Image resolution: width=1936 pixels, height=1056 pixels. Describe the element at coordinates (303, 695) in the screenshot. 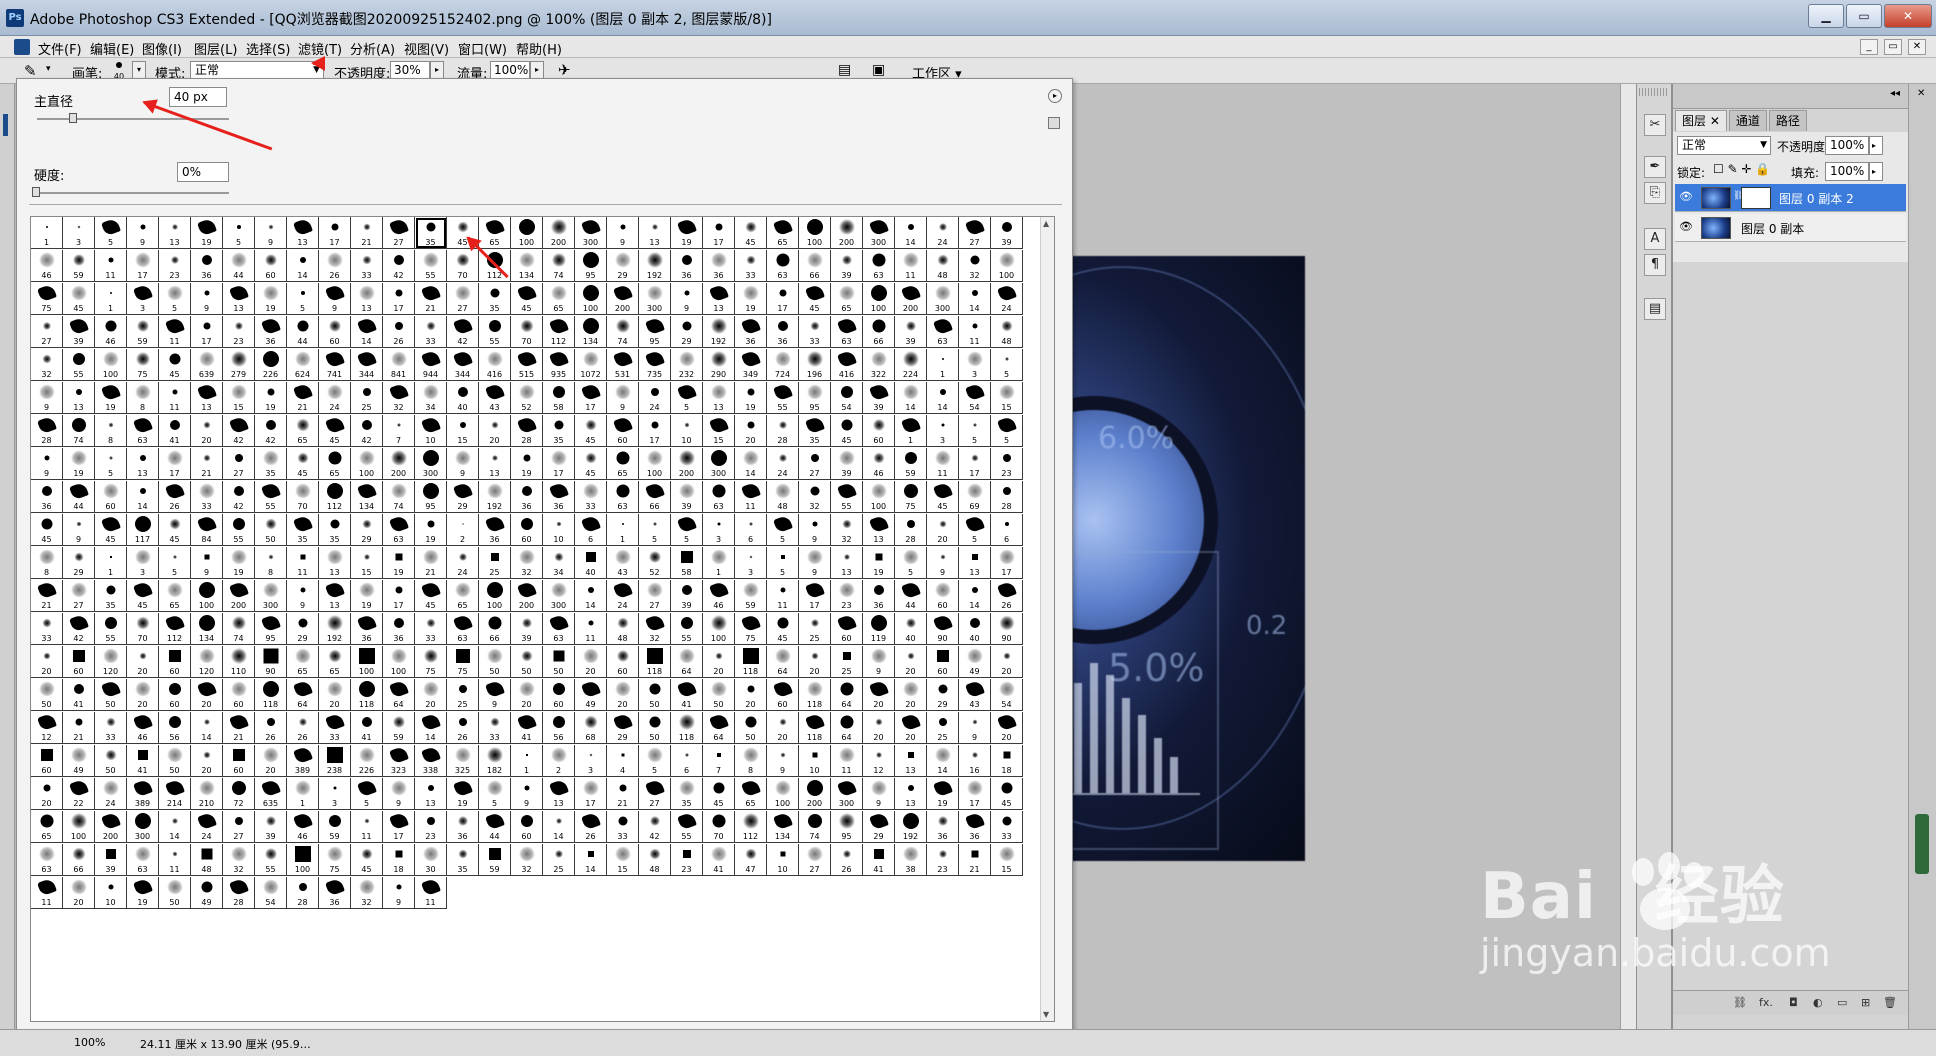

I see `brush-preset-cell: 64` at that location.